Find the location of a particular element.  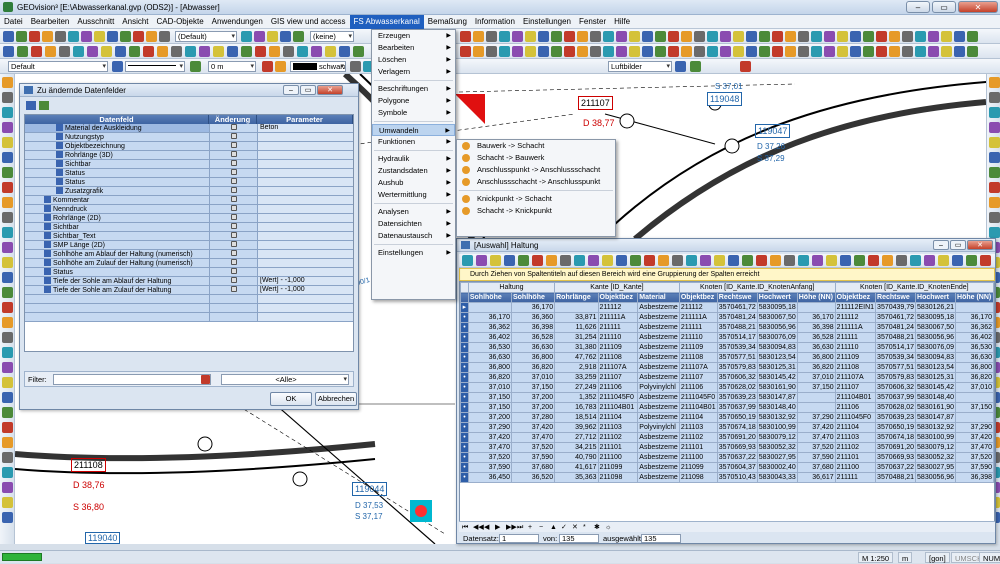

tb3-tool-3-icon is located at coordinates (280, 66).